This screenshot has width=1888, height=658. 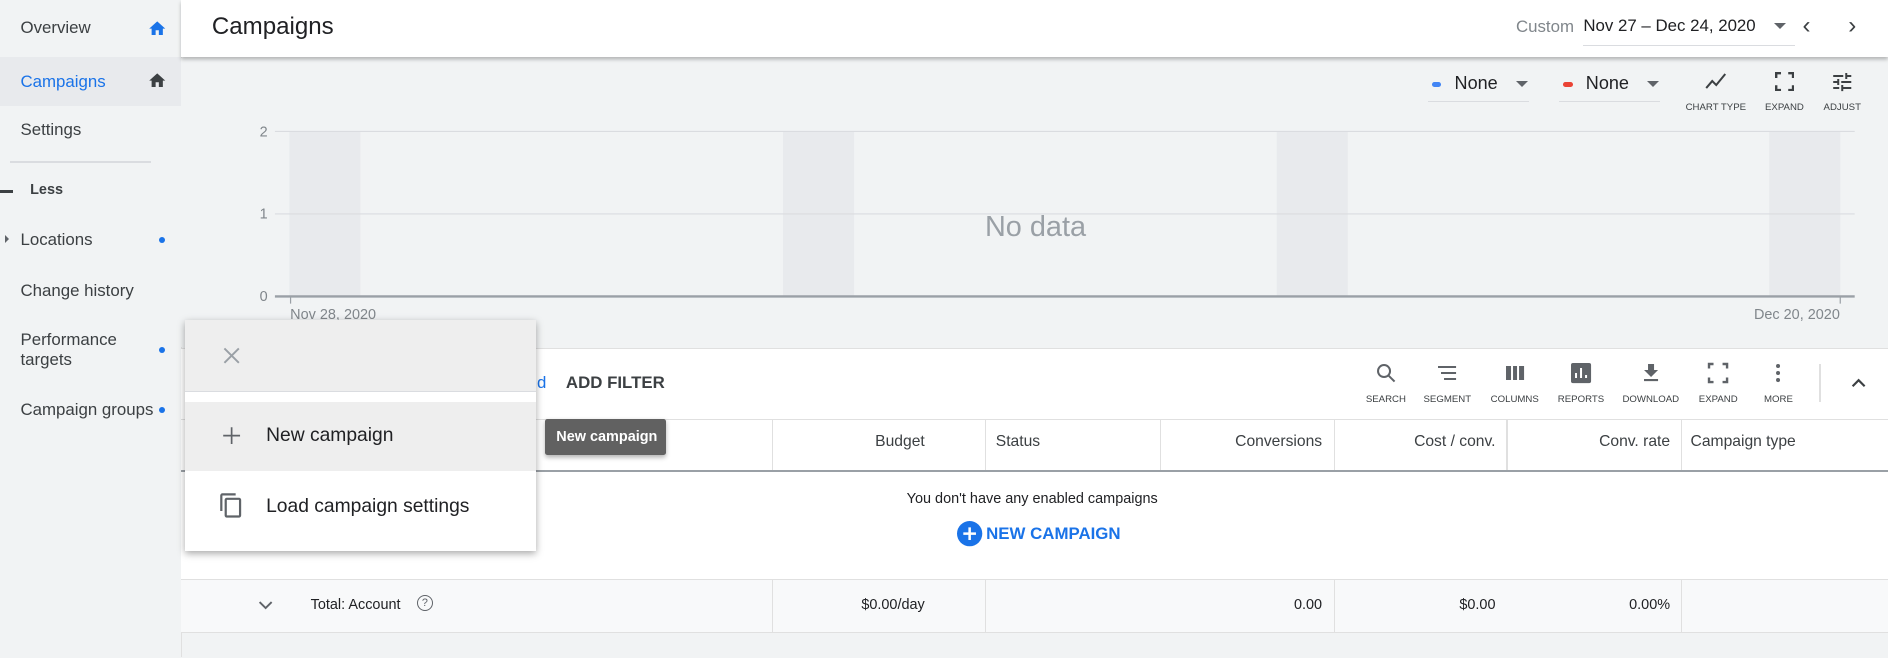 I want to click on add-circle-icon, so click(x=970, y=534).